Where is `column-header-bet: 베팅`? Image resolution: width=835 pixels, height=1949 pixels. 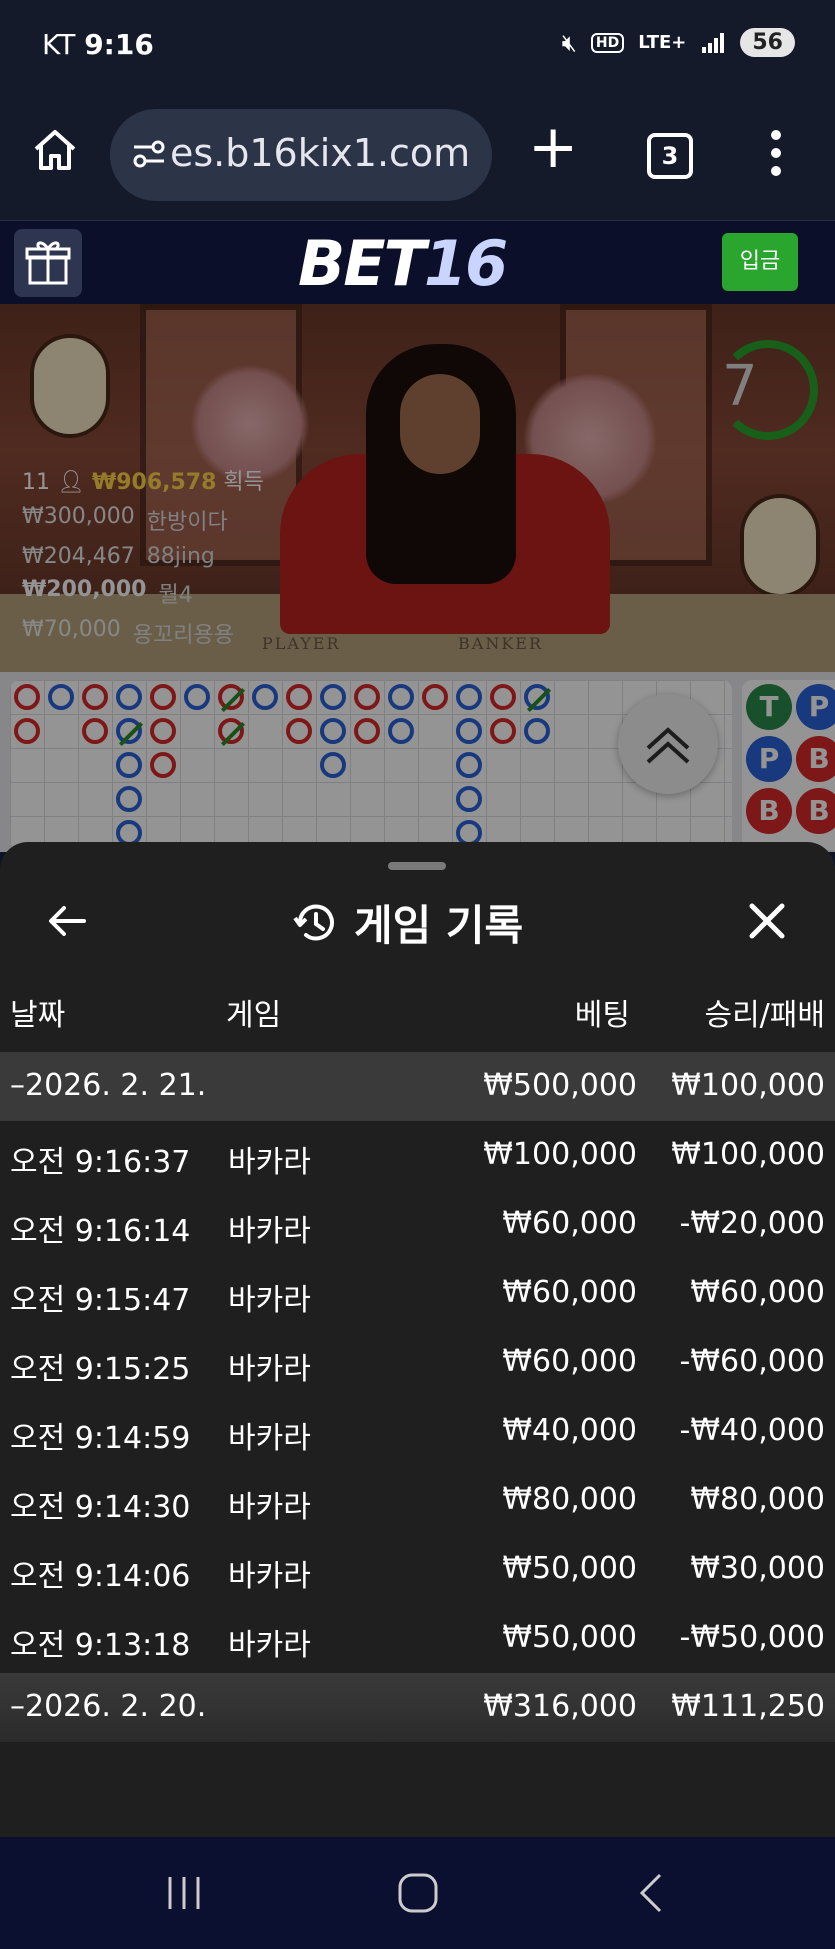
column-header-bet: 베팅 is located at coordinates (602, 1012).